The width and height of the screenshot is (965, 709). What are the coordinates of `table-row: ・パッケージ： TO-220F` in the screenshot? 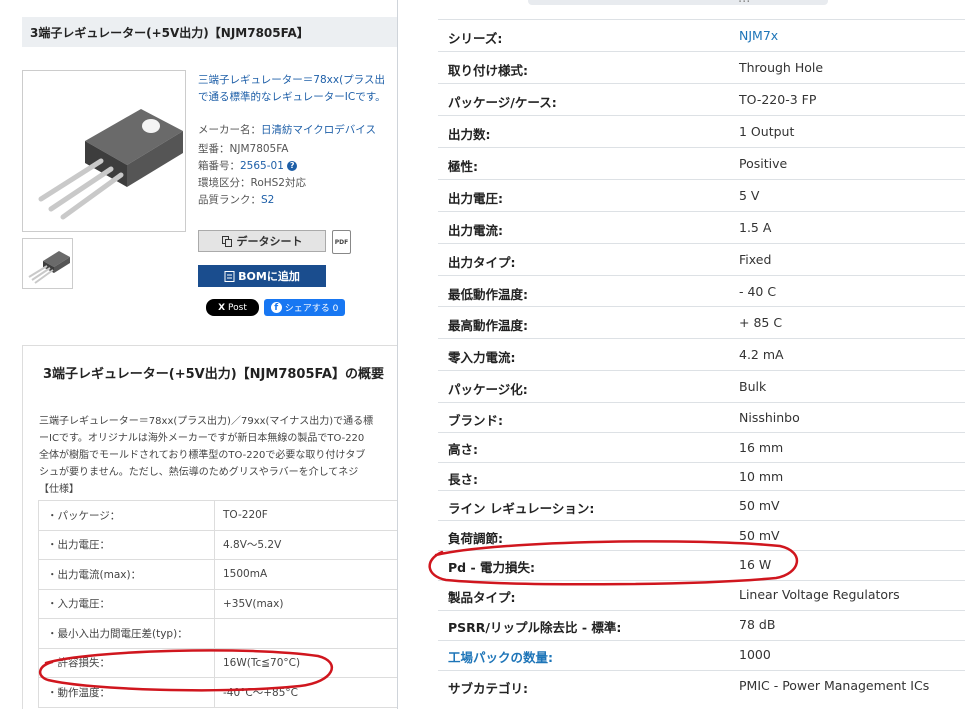 It's located at (221, 515).